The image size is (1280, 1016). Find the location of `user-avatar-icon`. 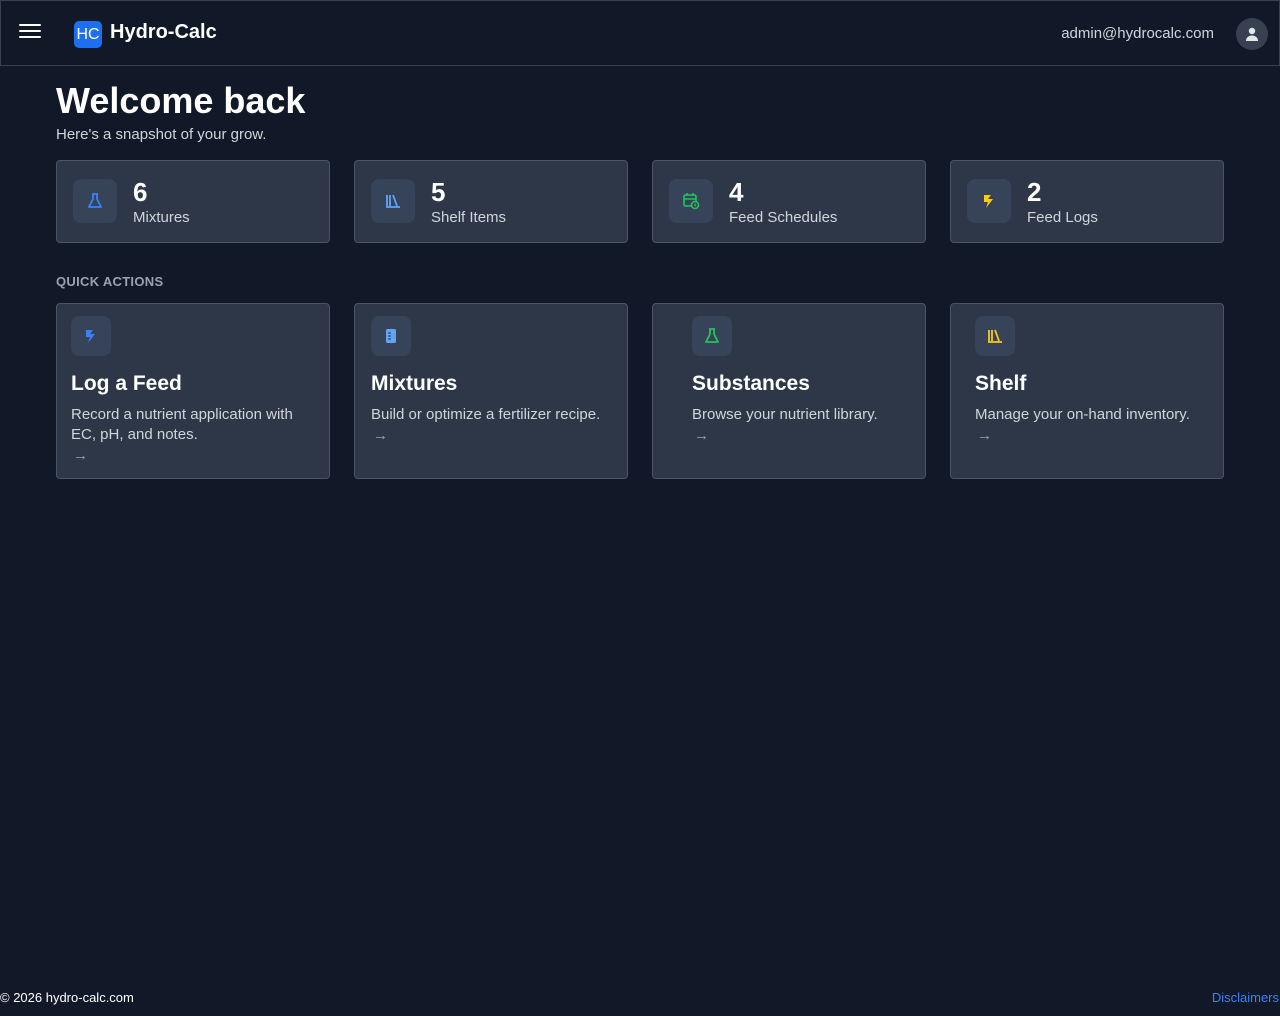

user-avatar-icon is located at coordinates (1252, 34).